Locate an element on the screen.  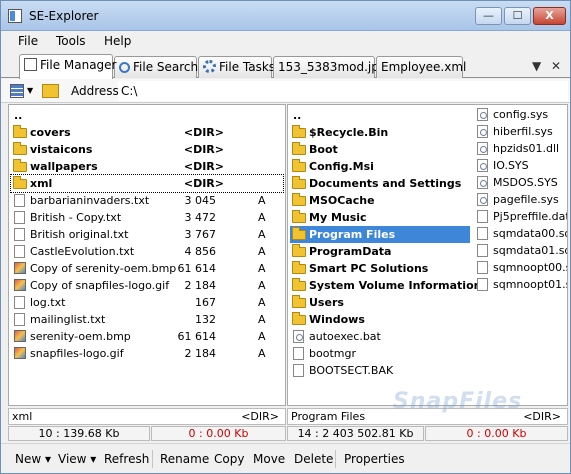
file-row: config.sys is located at coordinates (520, 114).